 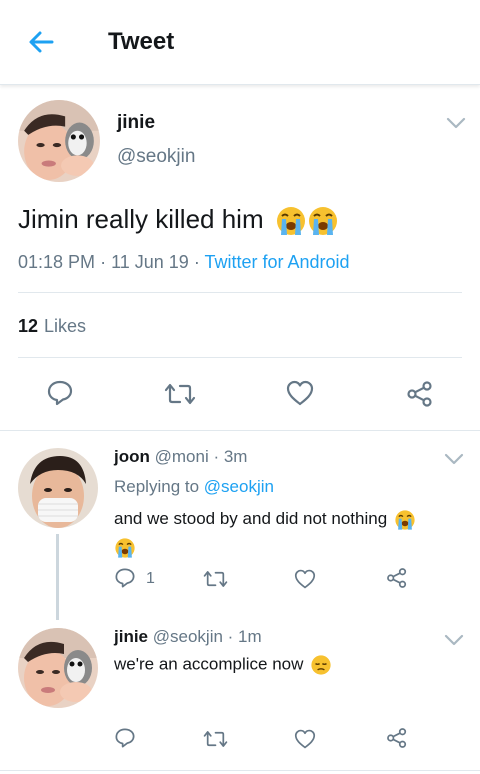 I want to click on reply-header: jinie @seokjin · 1m, so click(x=188, y=637).